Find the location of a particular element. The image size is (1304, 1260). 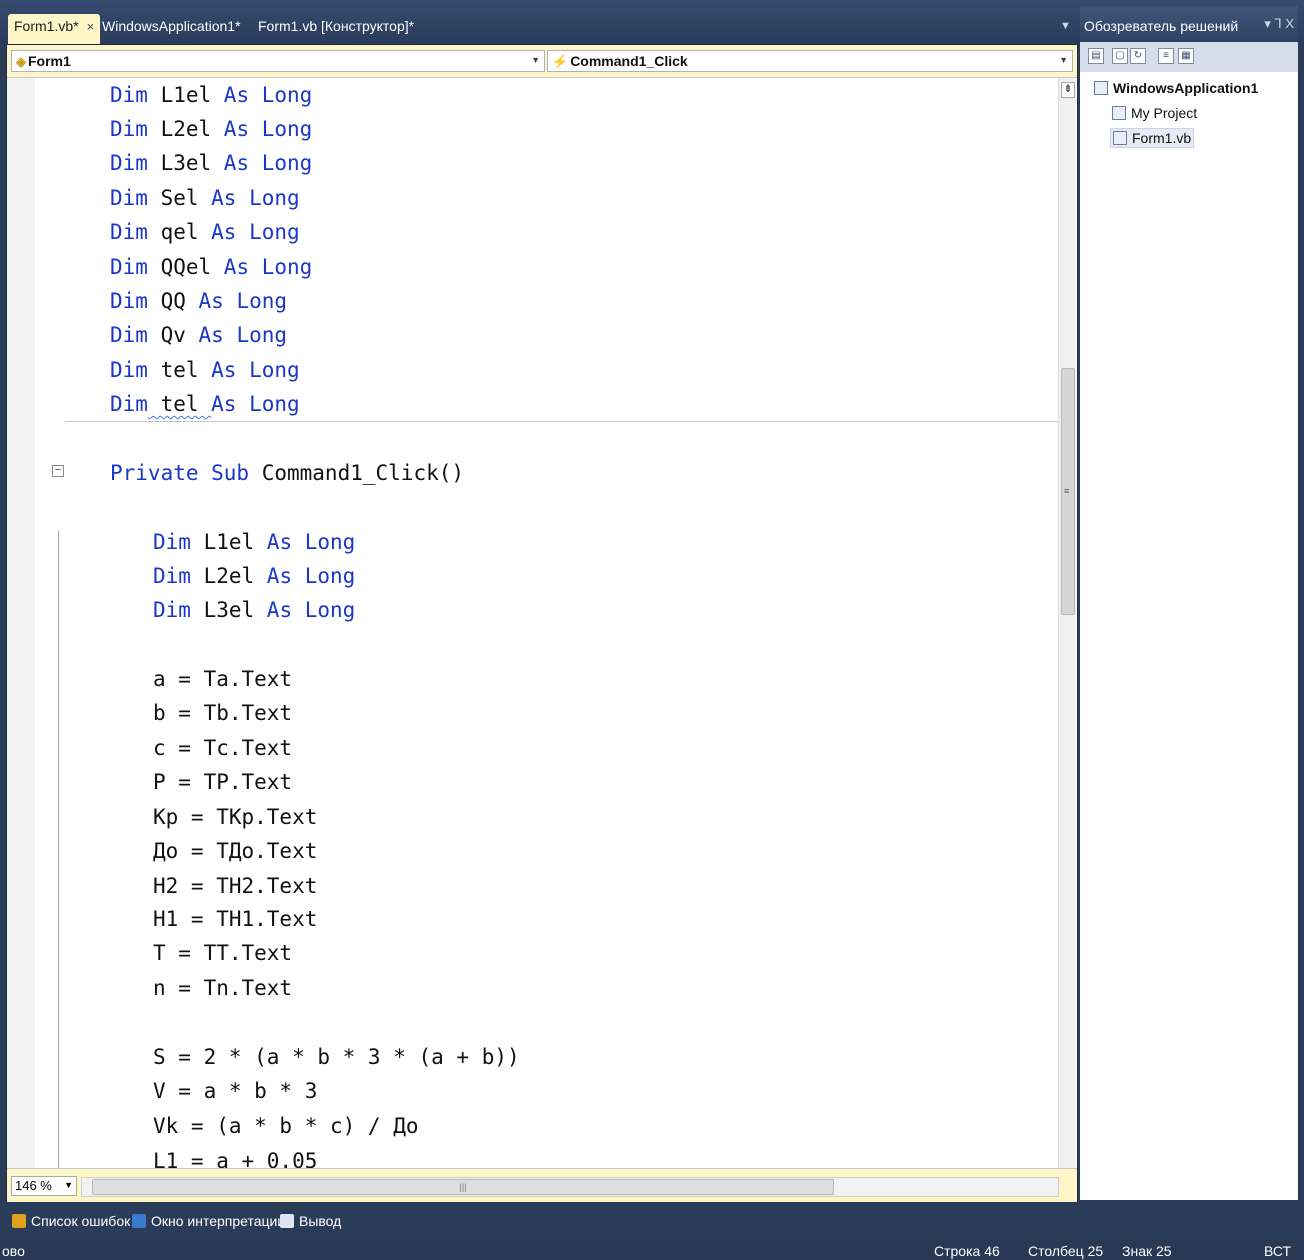

tree-item-project: WindowsApplication1 is located at coordinates (1176, 88).